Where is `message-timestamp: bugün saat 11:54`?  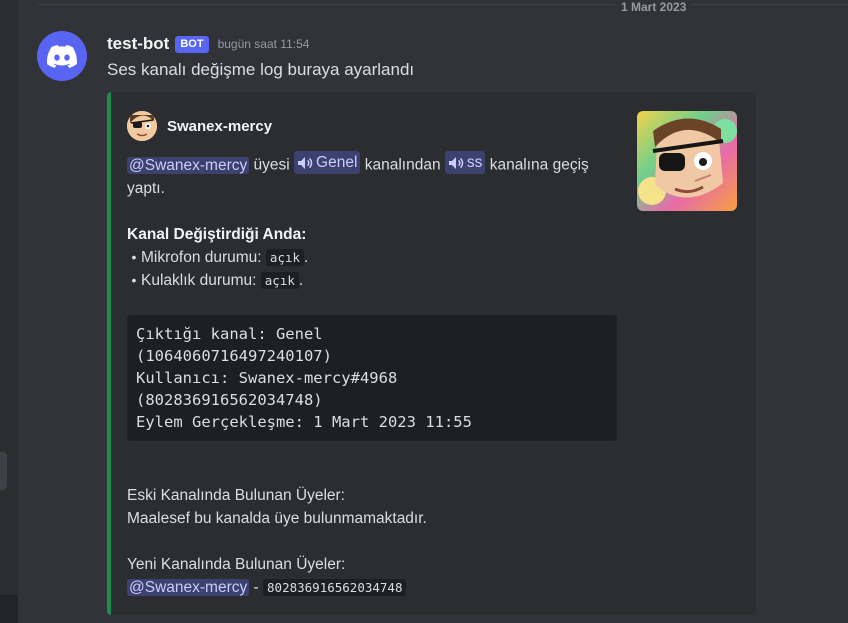 message-timestamp: bugün saat 11:54 is located at coordinates (263, 44).